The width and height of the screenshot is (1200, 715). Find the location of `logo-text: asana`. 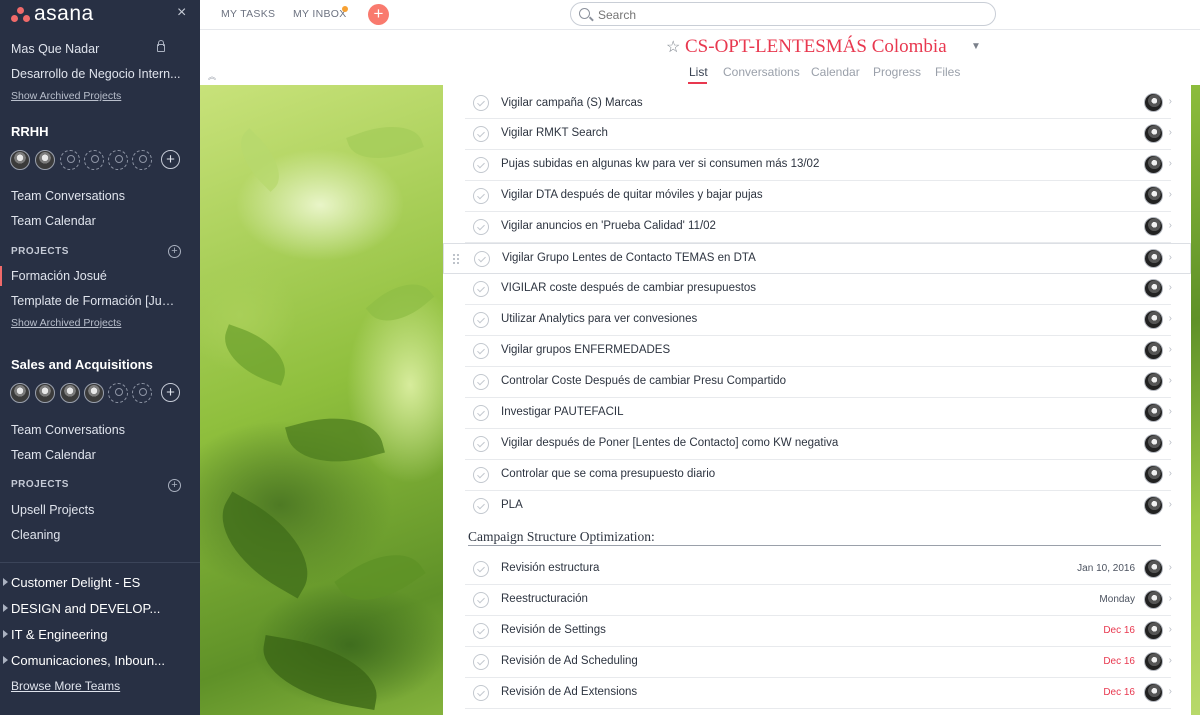

logo-text: asana is located at coordinates (64, 14).